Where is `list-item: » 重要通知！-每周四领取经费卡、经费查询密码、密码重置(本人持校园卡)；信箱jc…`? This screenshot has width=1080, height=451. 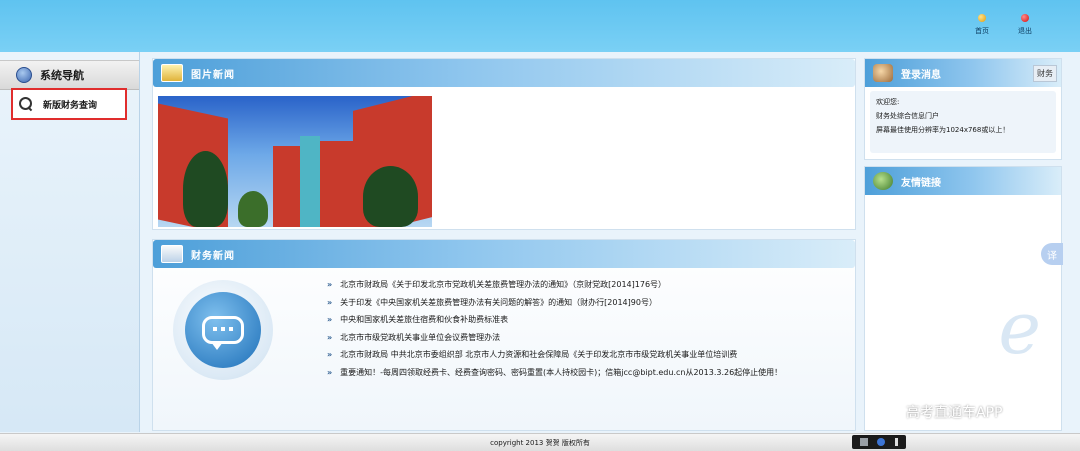
list-item: » 重要通知！-每周四领取经费卡、经费查询密码、密码重置(本人持校园卡)；信箱jc… is located at coordinates (592, 373).